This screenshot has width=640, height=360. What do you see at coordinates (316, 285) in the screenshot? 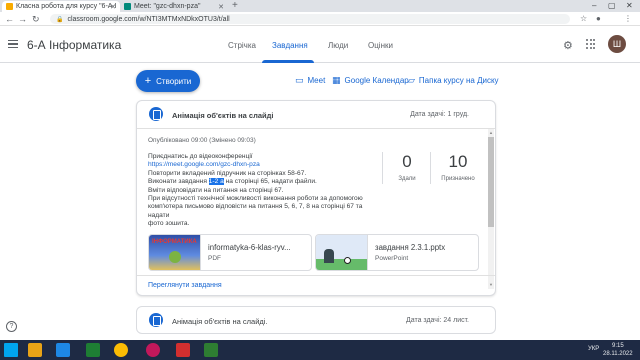
I see `assignment-footer: Переглянути завдання` at bounding box center [316, 285].